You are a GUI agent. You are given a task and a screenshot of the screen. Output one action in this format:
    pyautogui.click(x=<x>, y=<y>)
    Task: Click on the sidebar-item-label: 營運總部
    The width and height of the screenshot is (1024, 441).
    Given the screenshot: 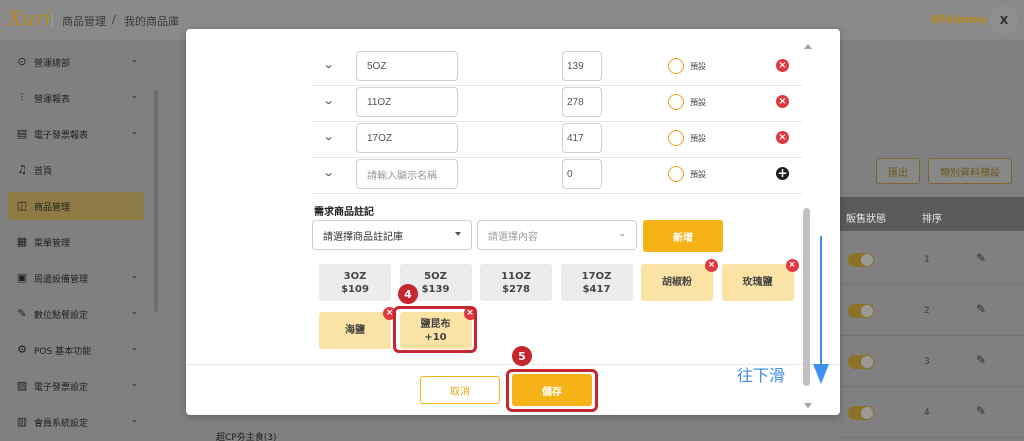 What is the action you would take?
    pyautogui.click(x=52, y=63)
    